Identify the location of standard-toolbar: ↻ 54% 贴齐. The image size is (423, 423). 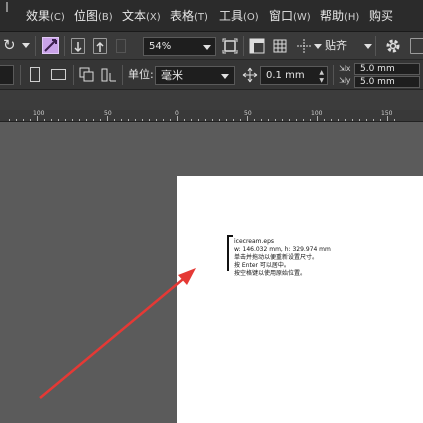
(211, 46).